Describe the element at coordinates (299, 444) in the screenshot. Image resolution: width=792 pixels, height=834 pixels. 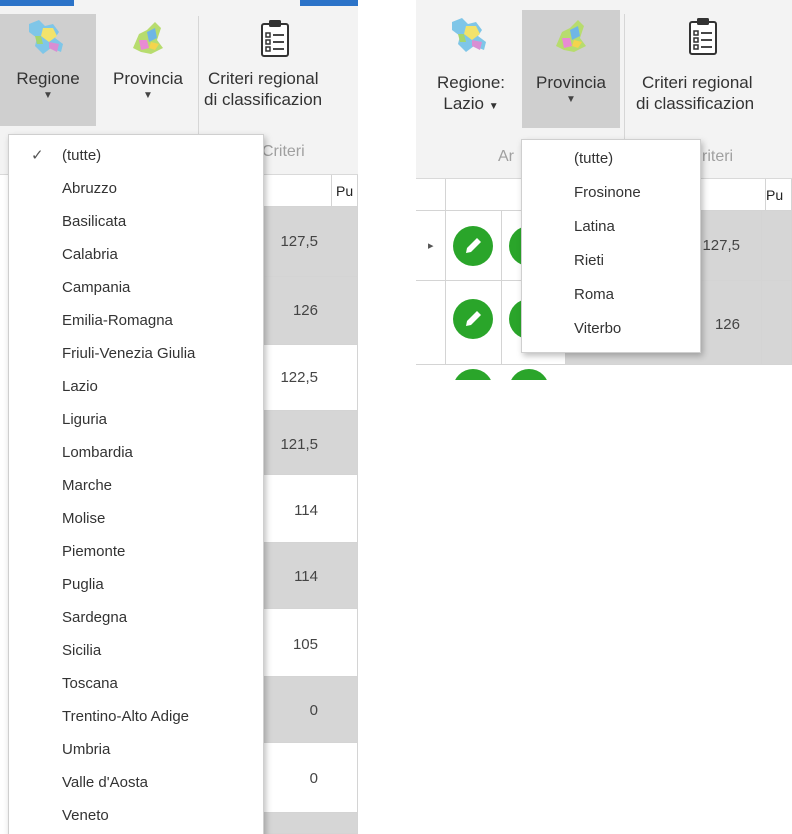
I see `score-value: 121,5` at that location.